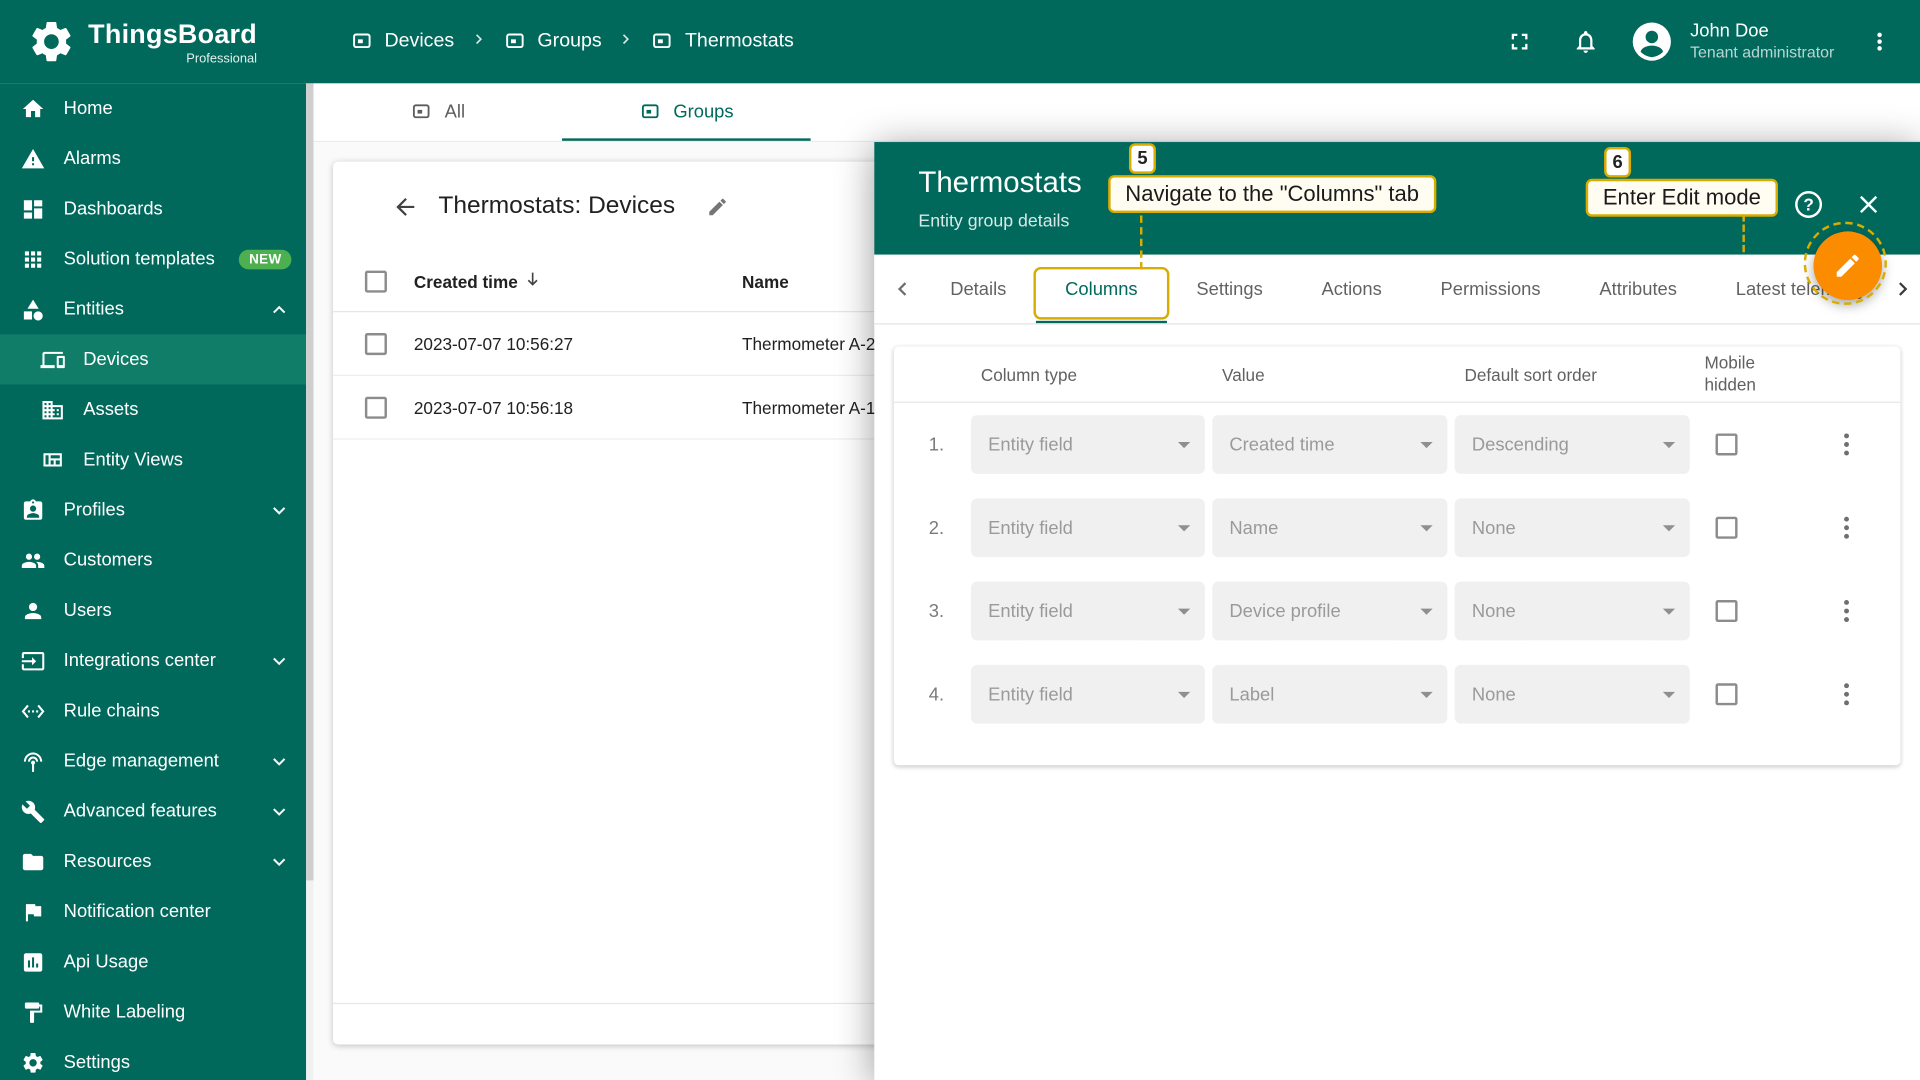  What do you see at coordinates (52, 409) in the screenshot?
I see `assets-icon` at bounding box center [52, 409].